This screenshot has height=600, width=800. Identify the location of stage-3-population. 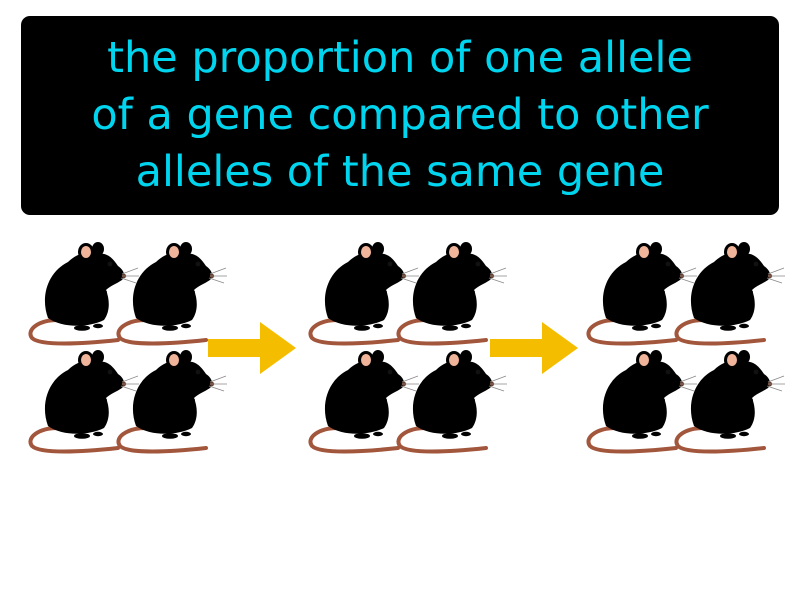
(686, 347).